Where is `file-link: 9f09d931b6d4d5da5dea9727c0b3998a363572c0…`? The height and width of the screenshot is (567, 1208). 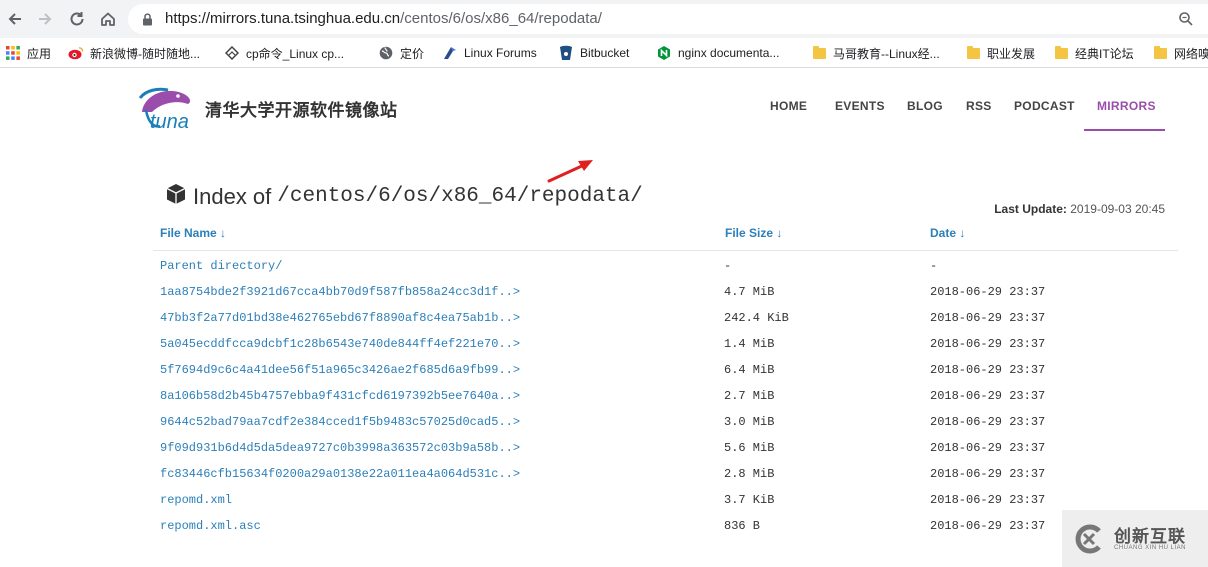 file-link: 9f09d931b6d4d5da5dea9727c0b3998a363572c0… is located at coordinates (340, 448).